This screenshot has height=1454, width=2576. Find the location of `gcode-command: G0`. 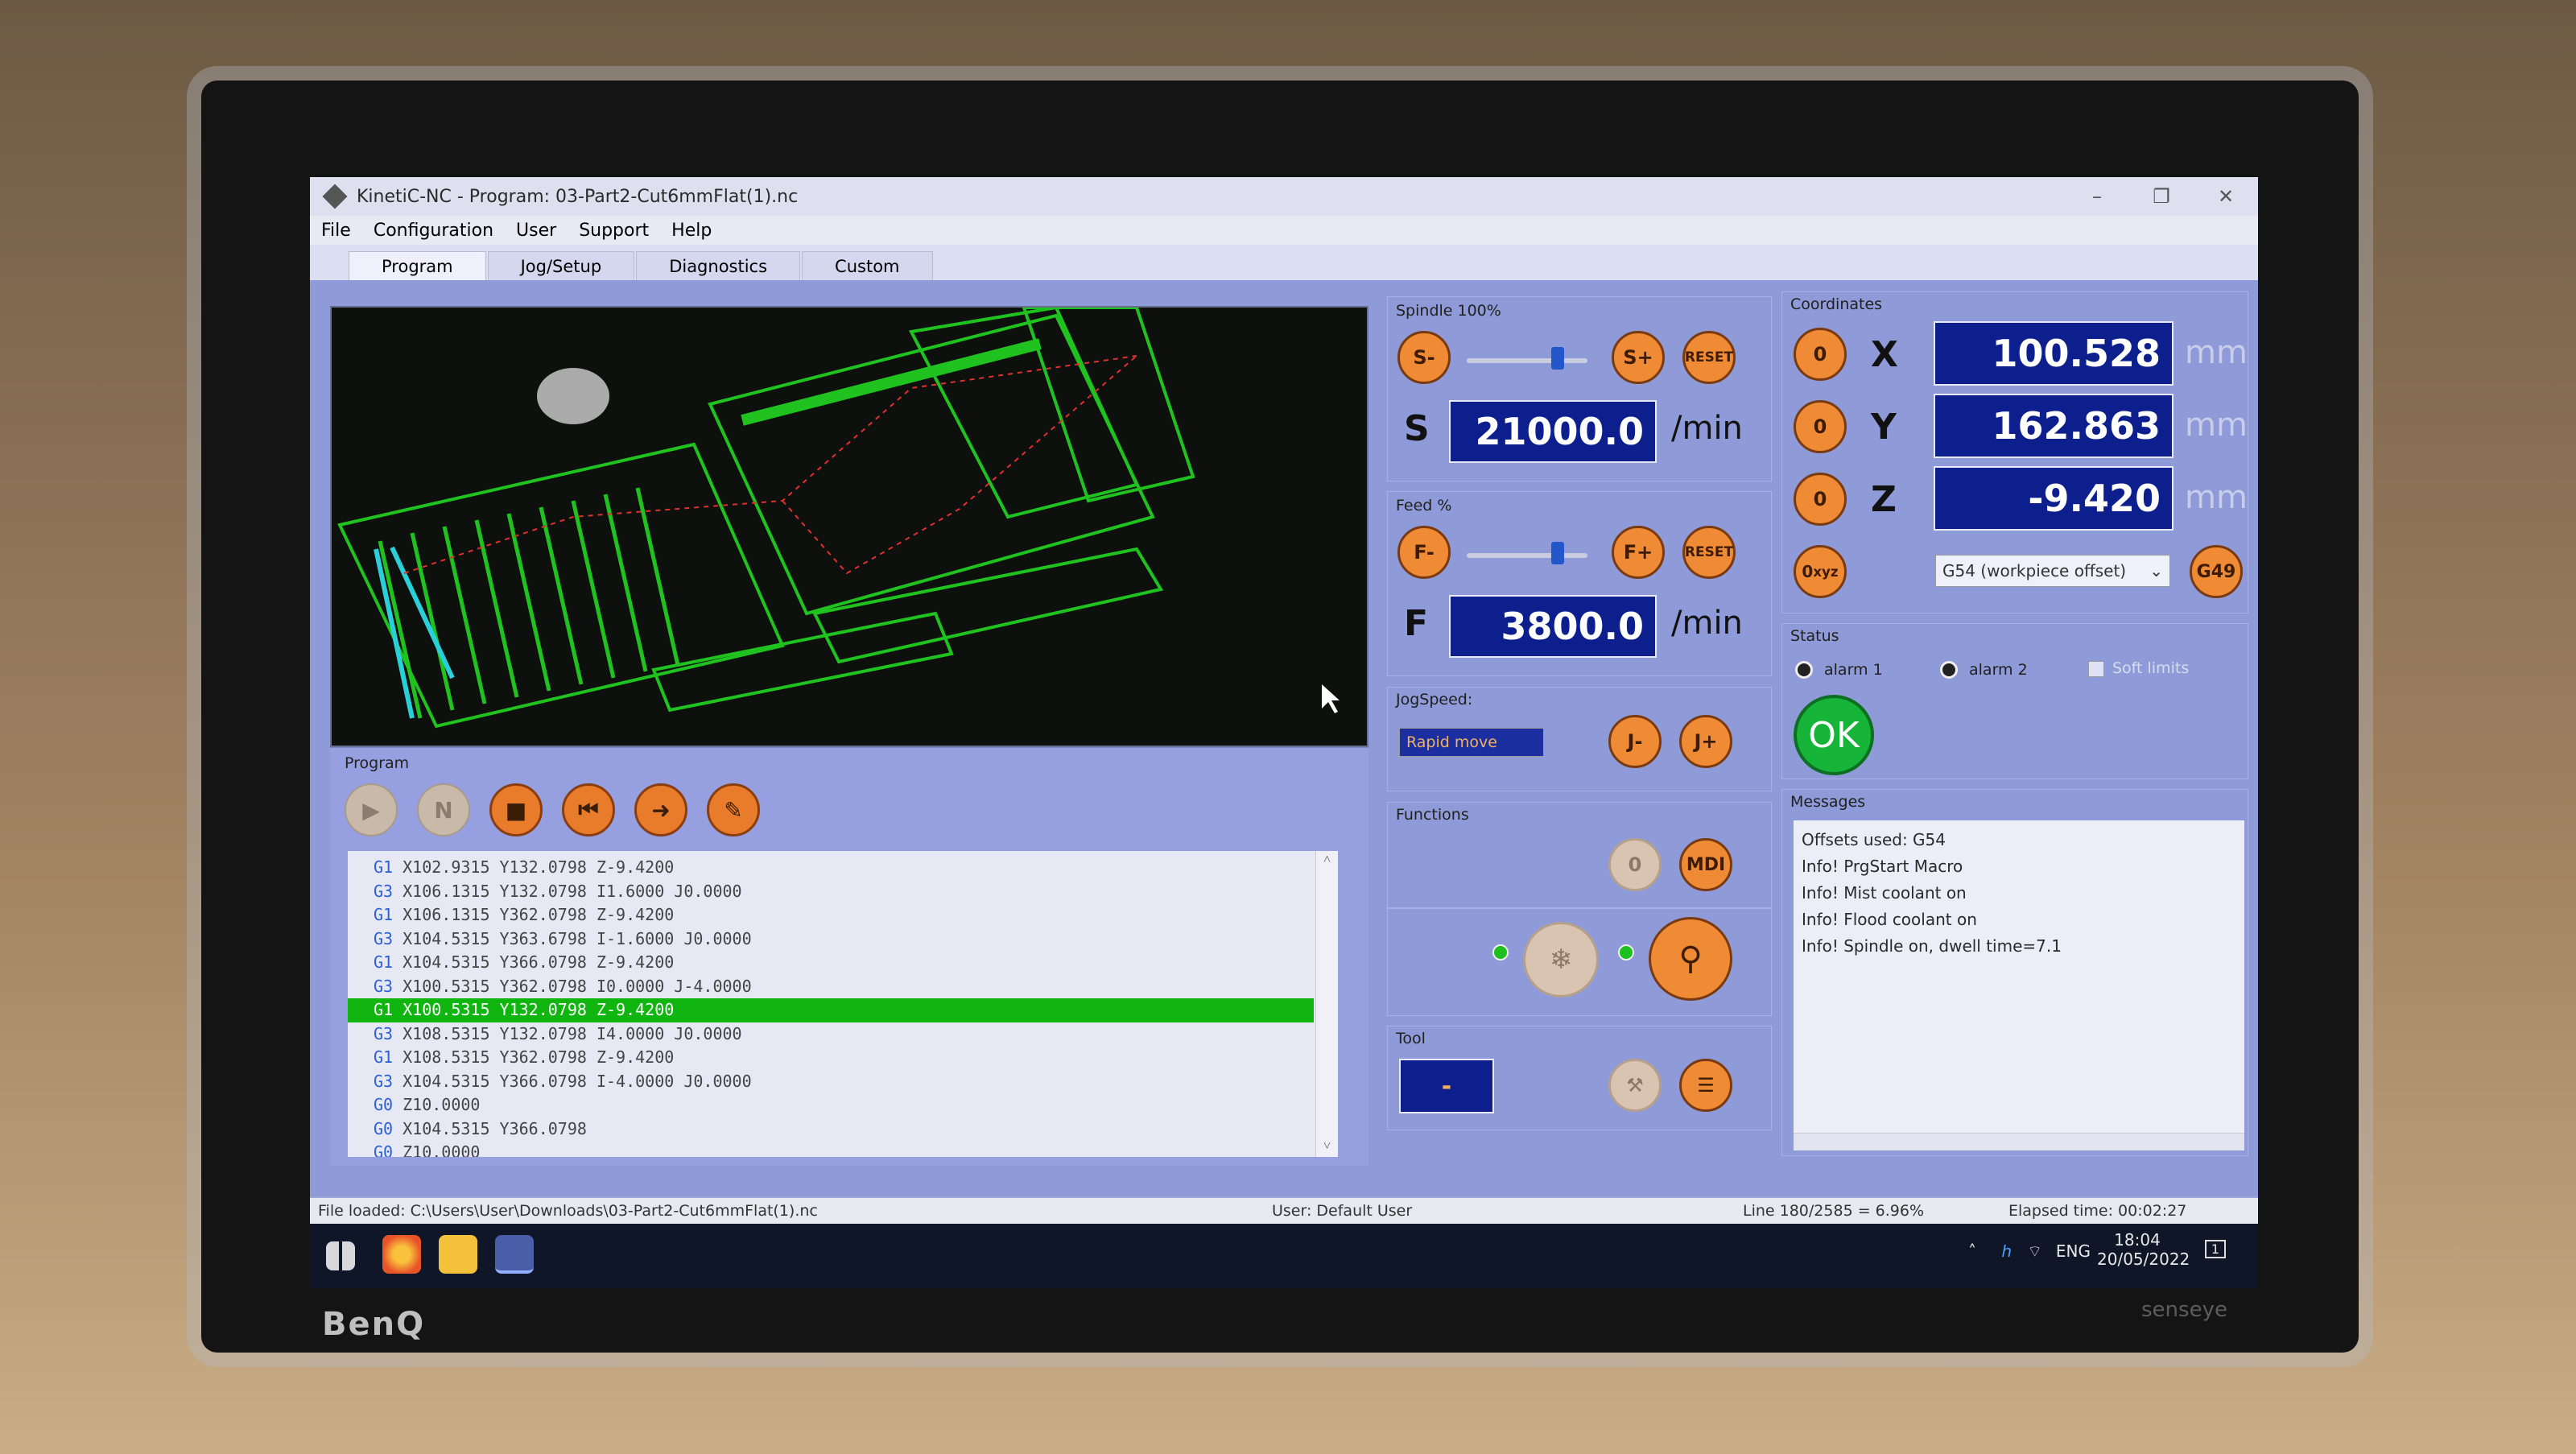

gcode-command: G0 is located at coordinates (384, 1149).